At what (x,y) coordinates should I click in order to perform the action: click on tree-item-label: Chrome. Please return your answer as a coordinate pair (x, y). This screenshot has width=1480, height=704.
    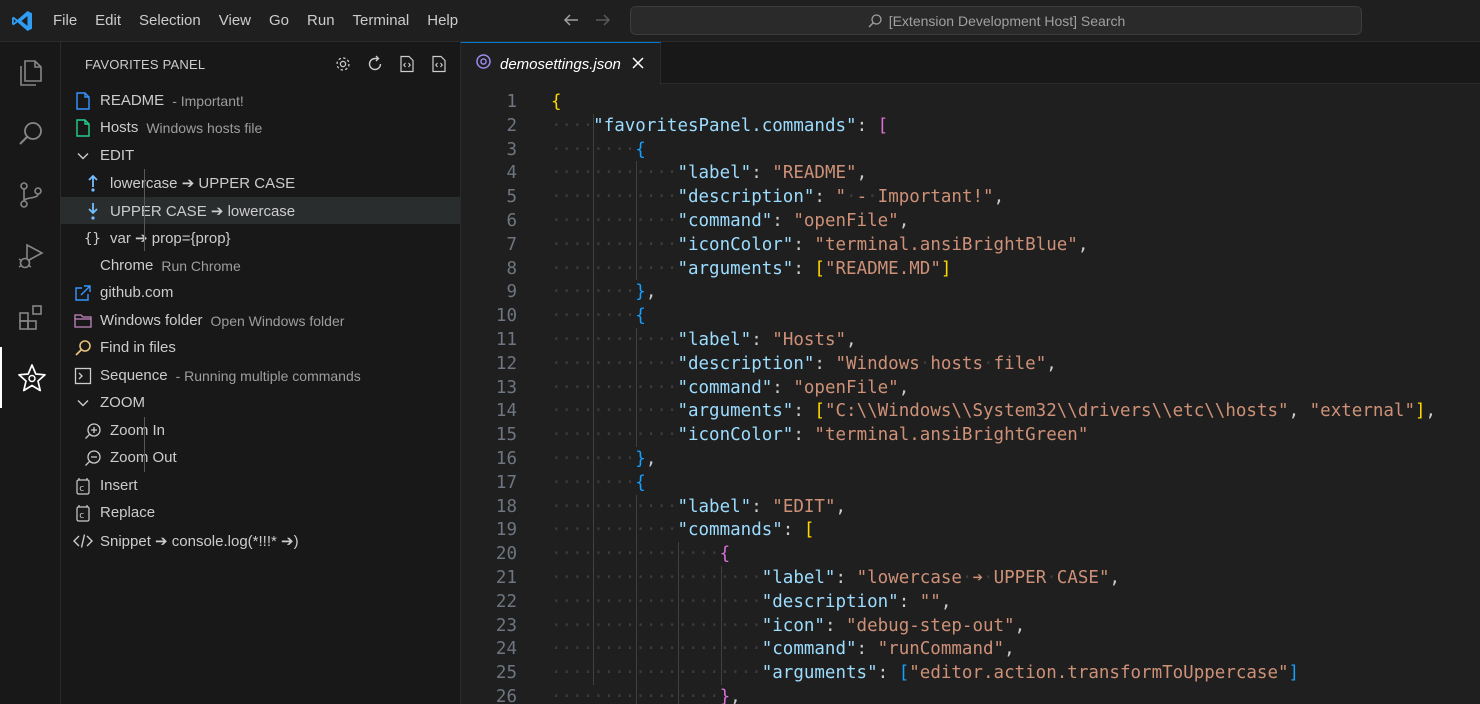
    Looking at the image, I should click on (127, 265).